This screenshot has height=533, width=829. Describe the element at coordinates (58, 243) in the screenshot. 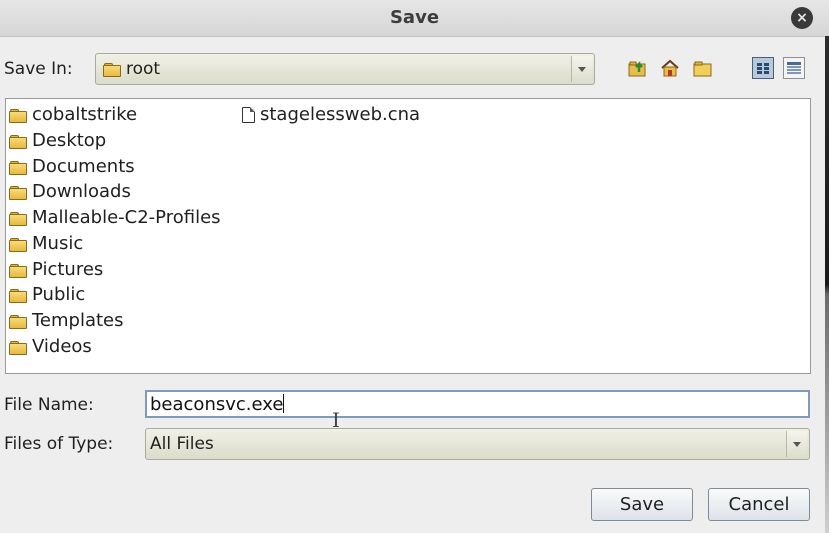

I see `folder-label: Music` at that location.